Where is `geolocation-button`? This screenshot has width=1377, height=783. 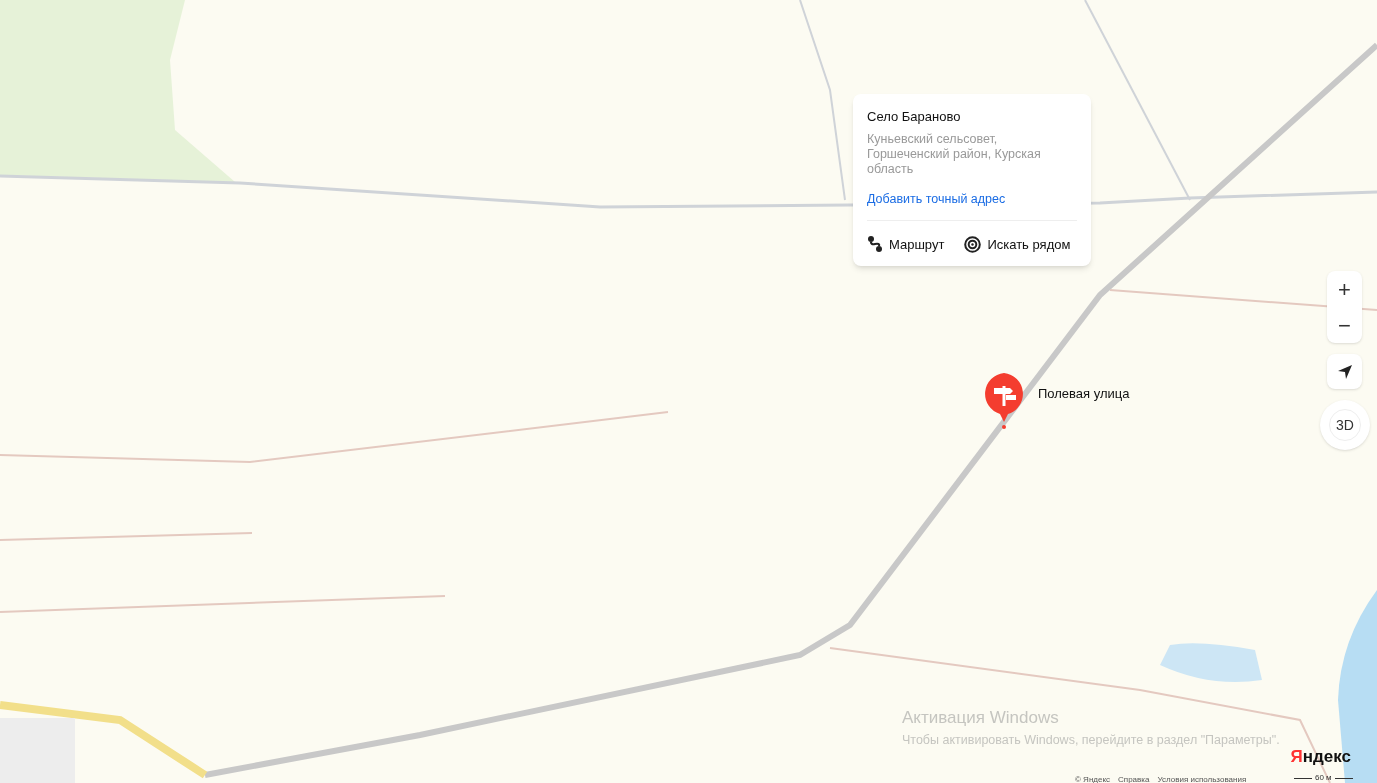
geolocation-button is located at coordinates (1344, 371).